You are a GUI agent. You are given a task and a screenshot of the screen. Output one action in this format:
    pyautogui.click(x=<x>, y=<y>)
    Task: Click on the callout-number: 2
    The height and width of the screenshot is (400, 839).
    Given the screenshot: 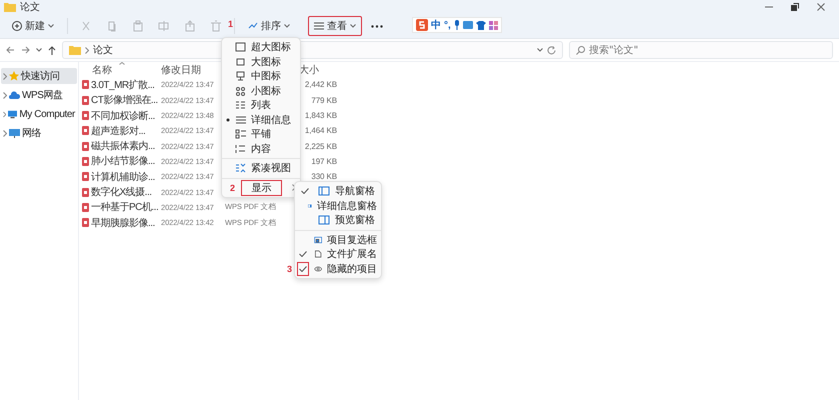 What is the action you would take?
    pyautogui.click(x=233, y=188)
    